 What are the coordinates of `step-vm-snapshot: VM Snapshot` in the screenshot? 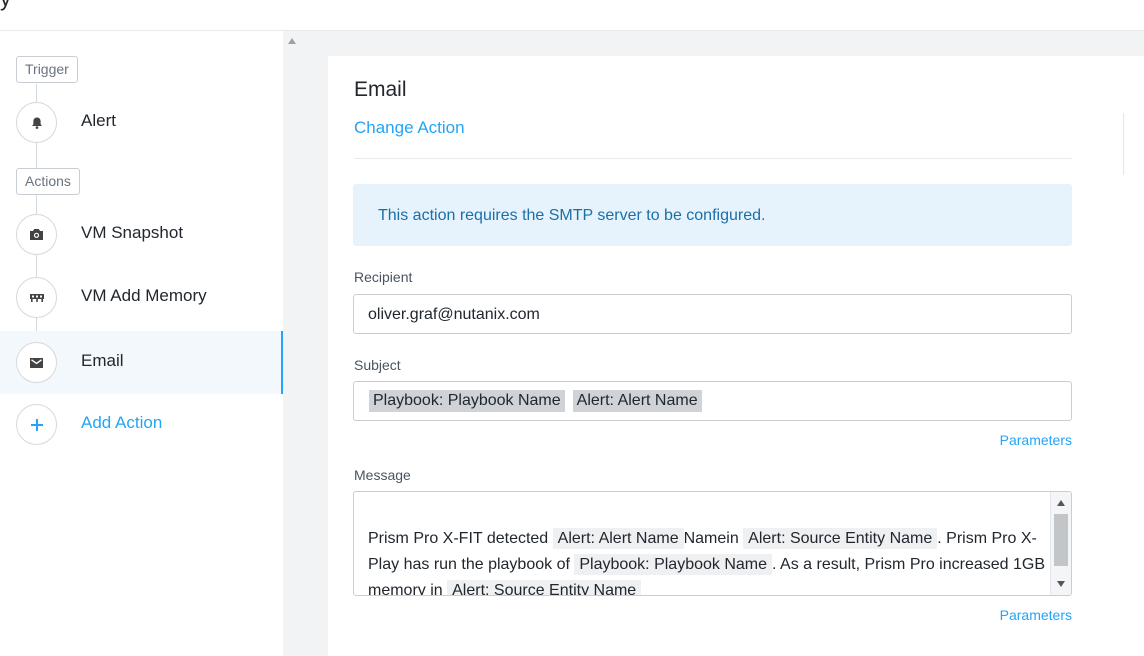 It's located at (141, 234).